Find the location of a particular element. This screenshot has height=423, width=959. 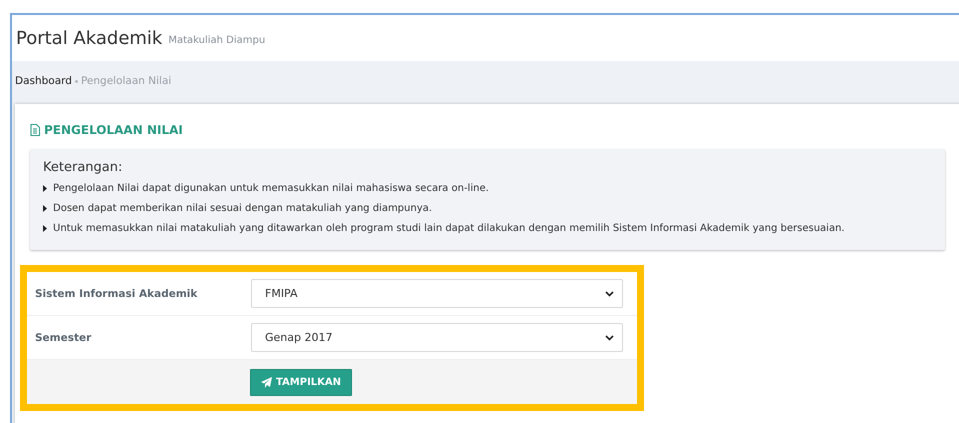

page-subtitle: Matakuliah Diampu is located at coordinates (217, 40).